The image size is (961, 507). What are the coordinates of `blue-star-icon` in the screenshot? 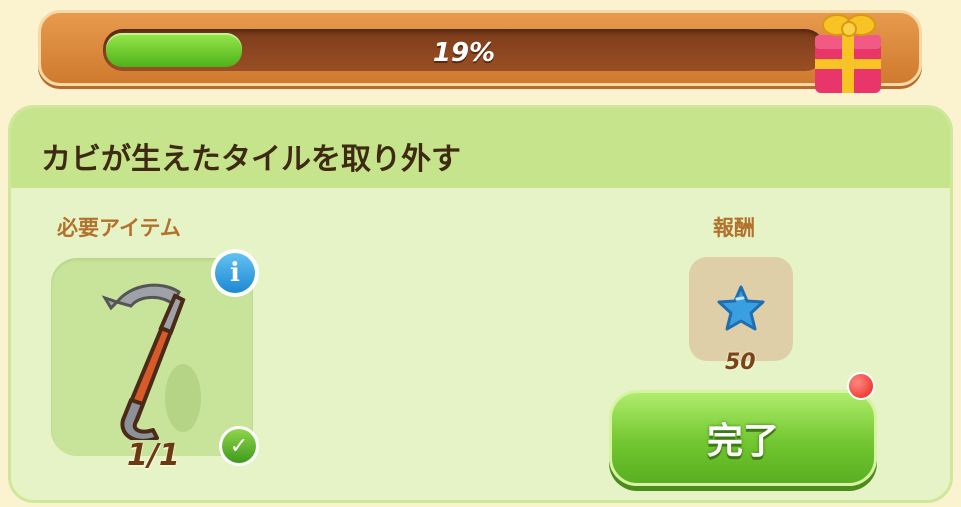 It's located at (741, 308).